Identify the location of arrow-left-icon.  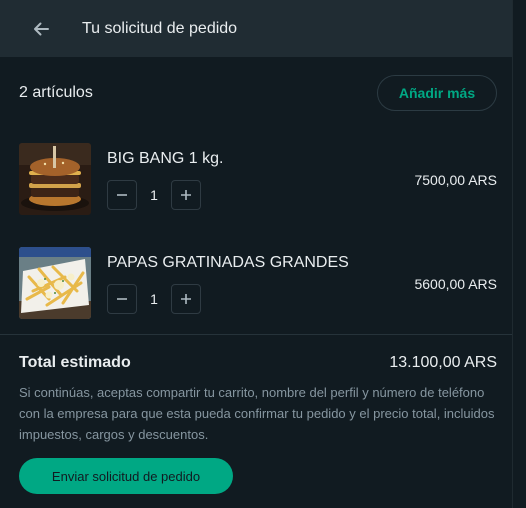
(41, 28).